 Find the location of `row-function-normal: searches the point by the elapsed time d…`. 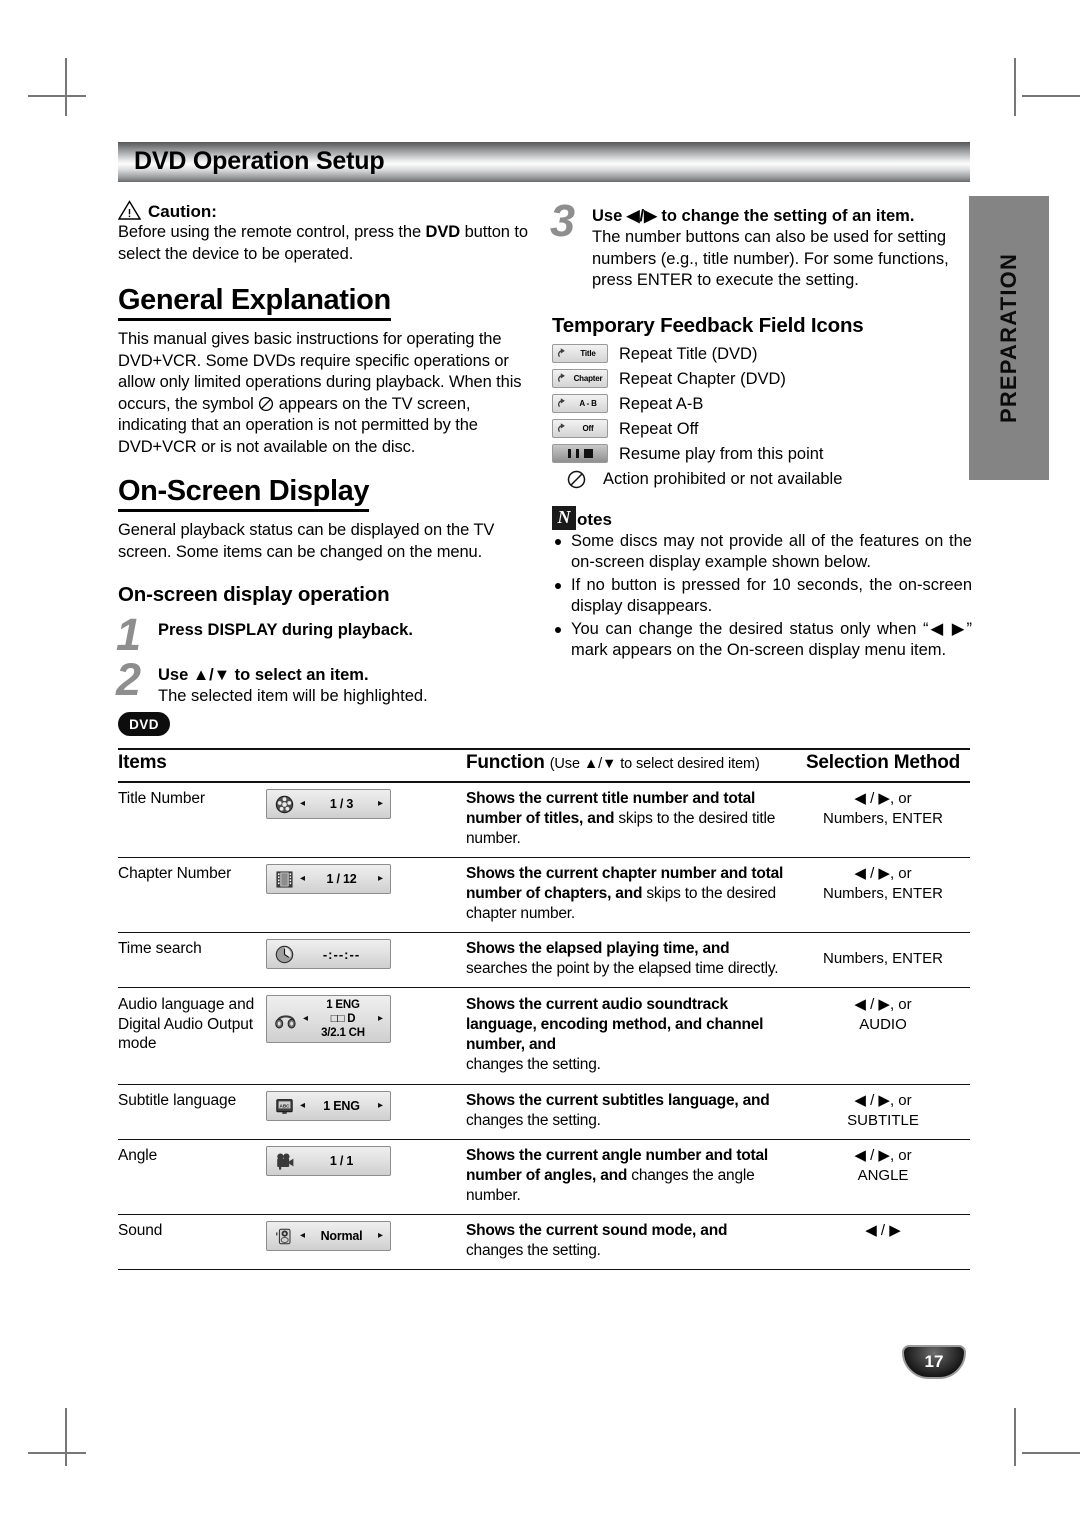

row-function-normal: searches the point by the elapsed time d… is located at coordinates (622, 968).